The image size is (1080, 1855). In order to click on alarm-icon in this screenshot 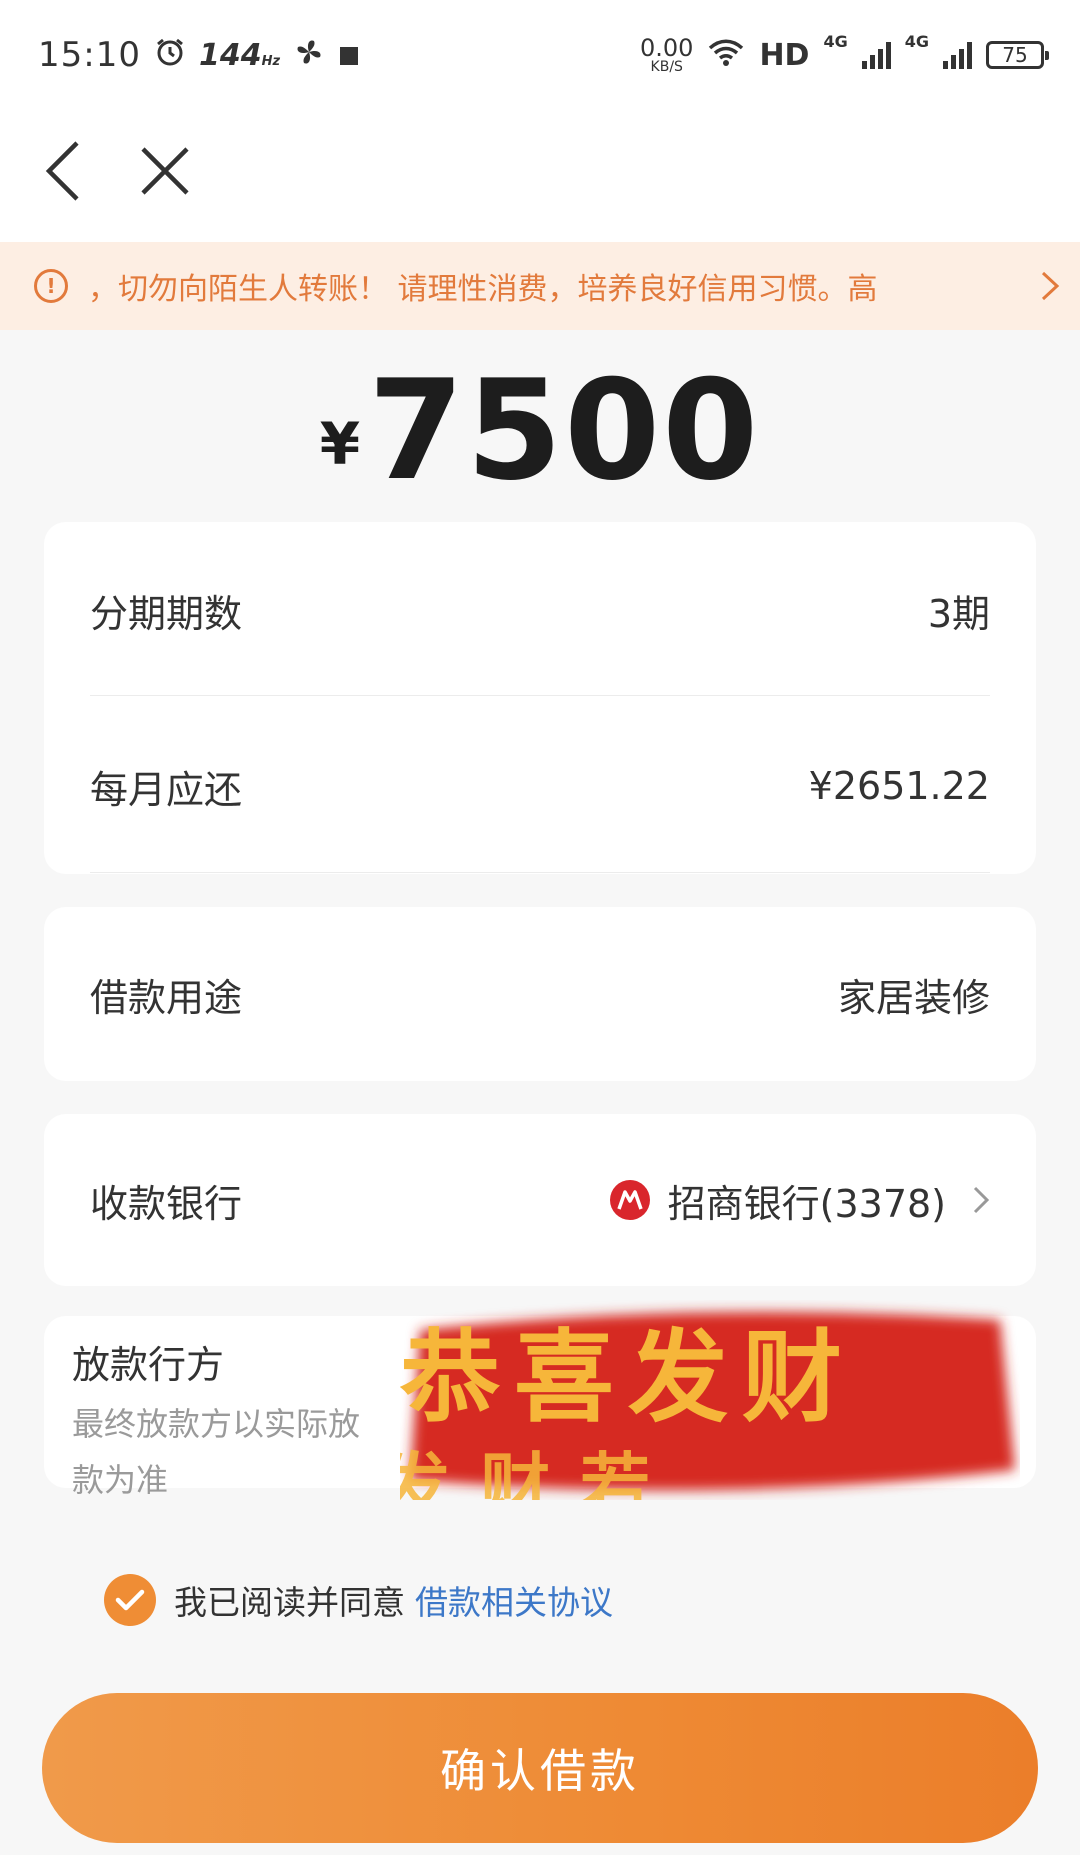, I will do `click(170, 55)`.